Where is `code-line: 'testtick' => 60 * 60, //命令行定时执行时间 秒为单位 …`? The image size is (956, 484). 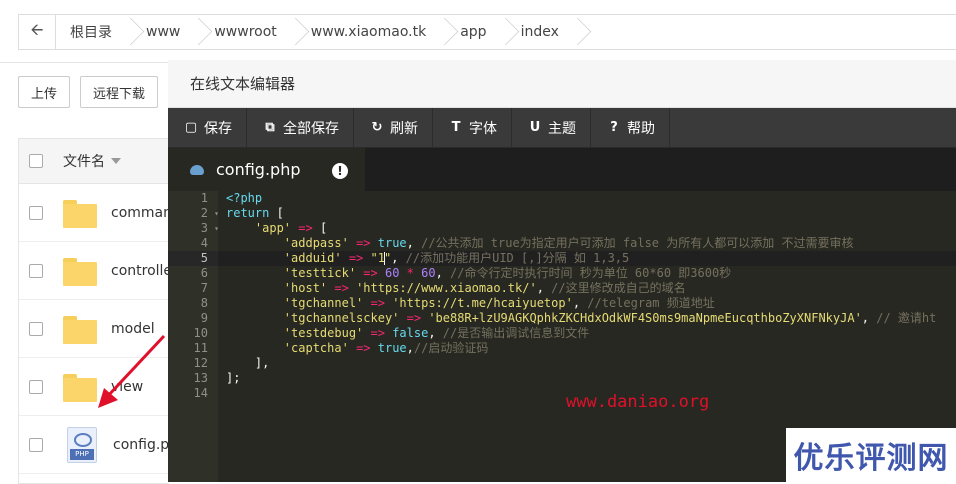 code-line: 'testtick' => 60 * 60, //命令行定时执行时间 秒为单位 … is located at coordinates (591, 273).